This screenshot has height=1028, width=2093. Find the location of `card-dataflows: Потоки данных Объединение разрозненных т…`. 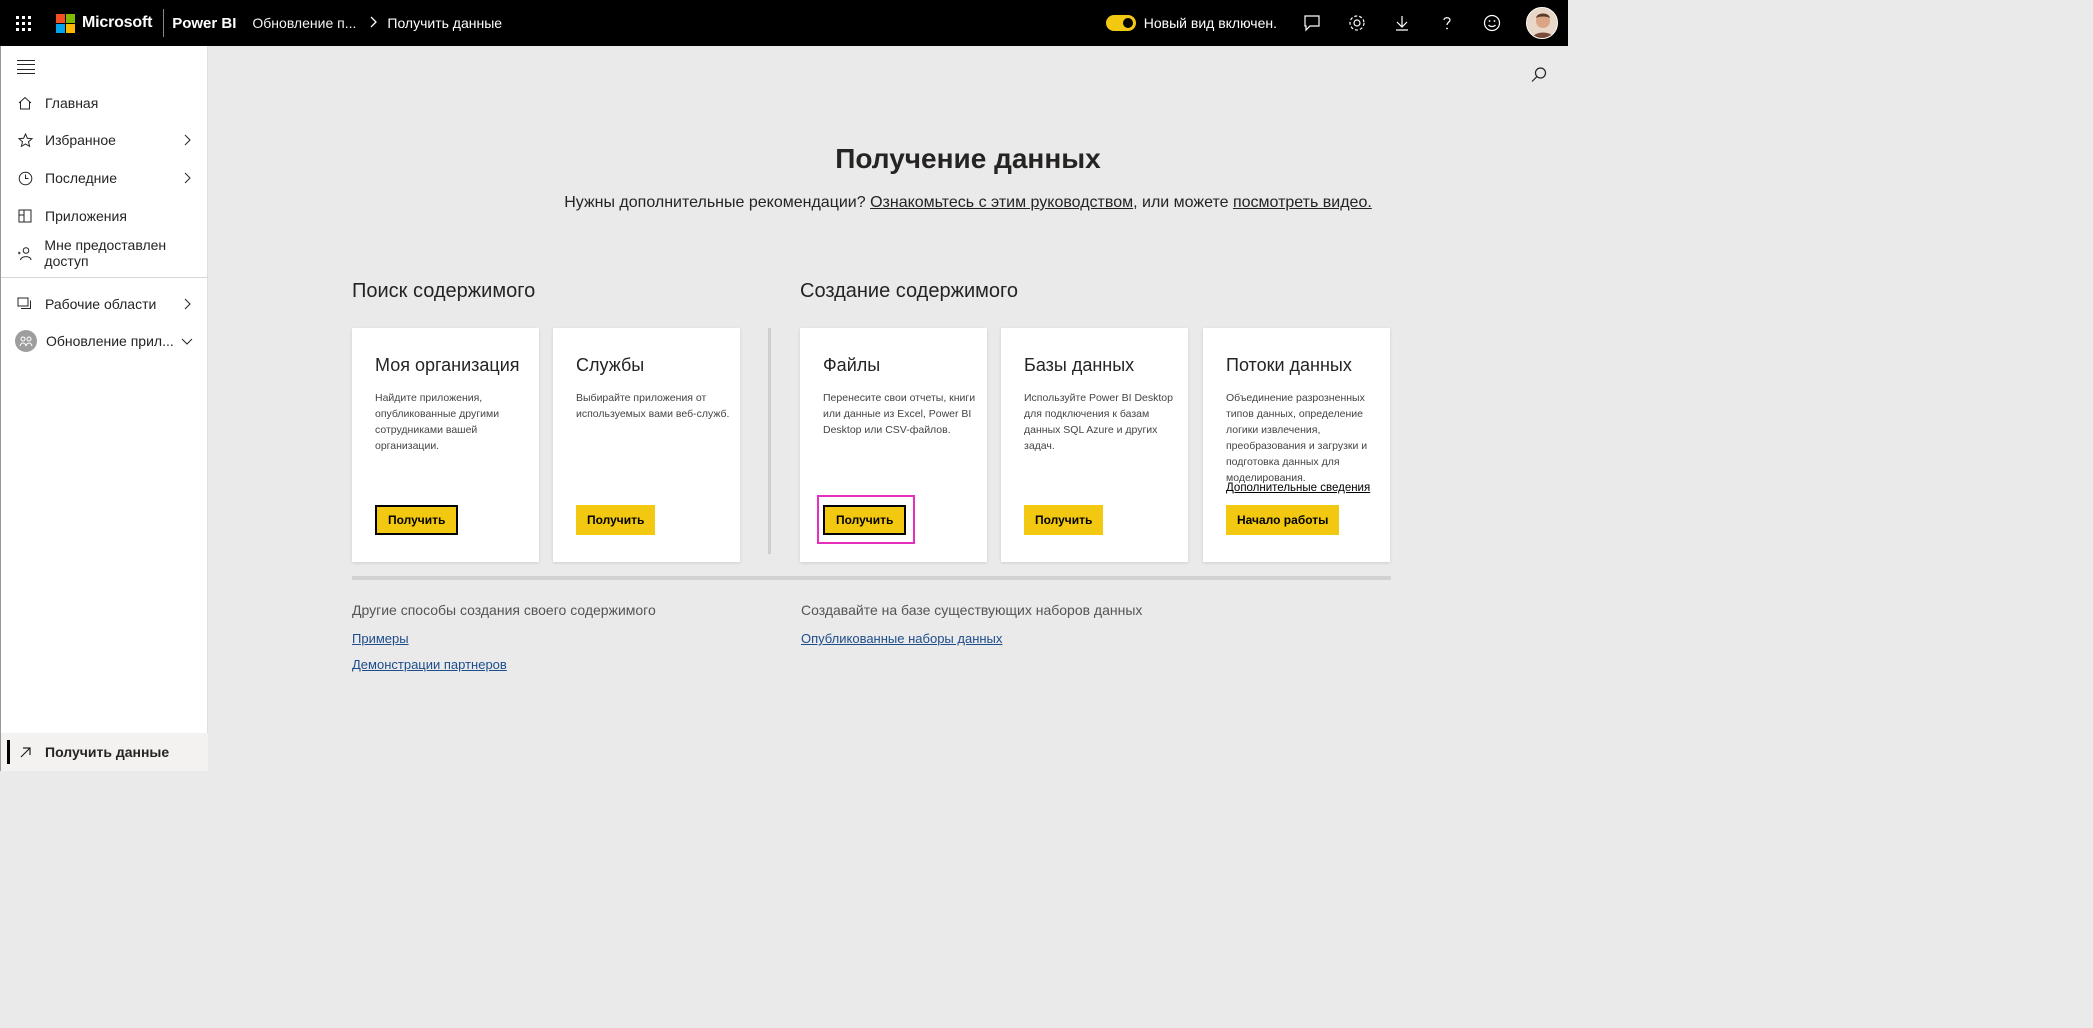

card-dataflows: Потоки данных Объединение разрозненных т… is located at coordinates (1296, 445).